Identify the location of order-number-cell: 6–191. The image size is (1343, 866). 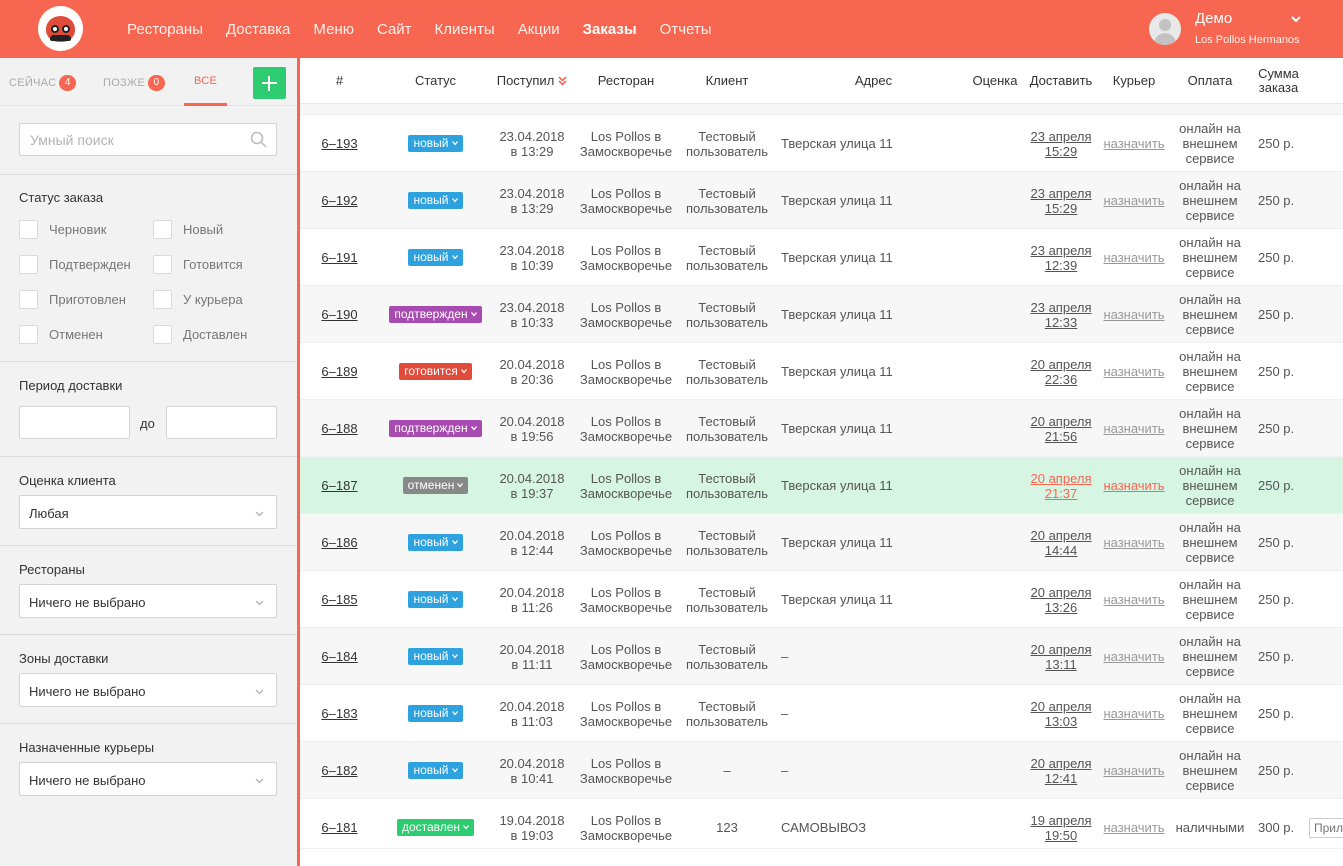
(339, 257).